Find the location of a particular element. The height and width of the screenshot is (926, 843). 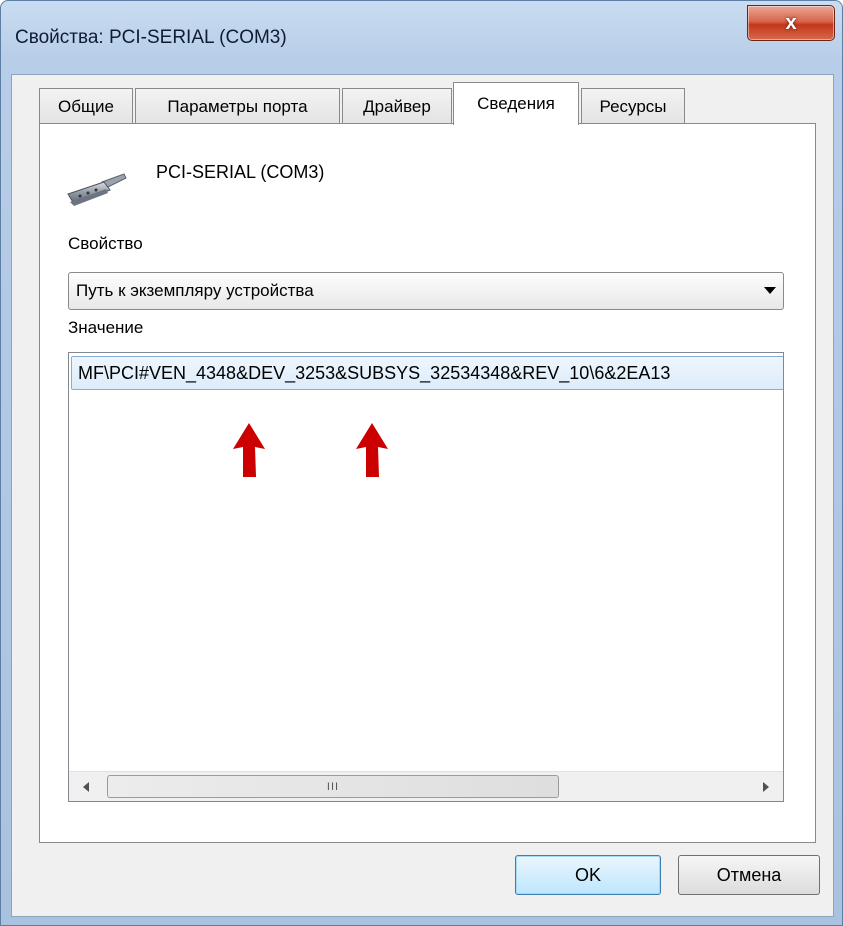

tab-details: Сведения is located at coordinates (516, 103).